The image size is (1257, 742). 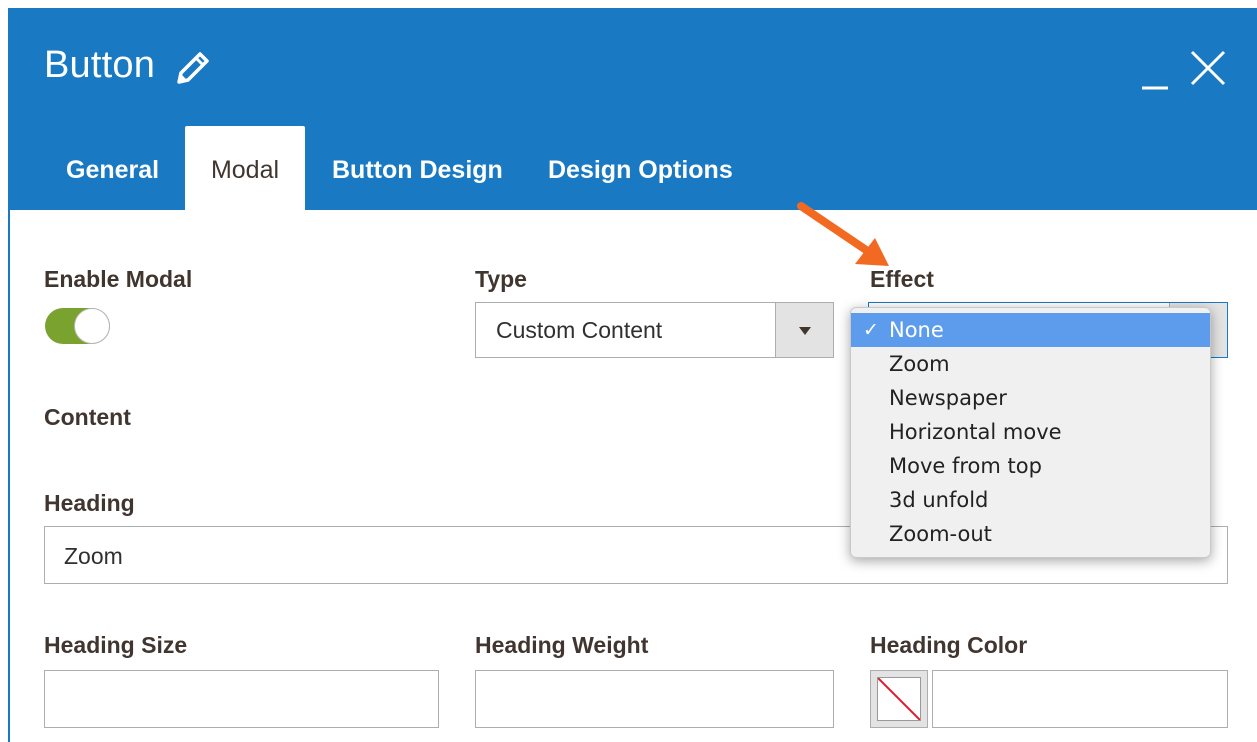 I want to click on effect-option-zoom: Zoom, so click(x=1030, y=364).